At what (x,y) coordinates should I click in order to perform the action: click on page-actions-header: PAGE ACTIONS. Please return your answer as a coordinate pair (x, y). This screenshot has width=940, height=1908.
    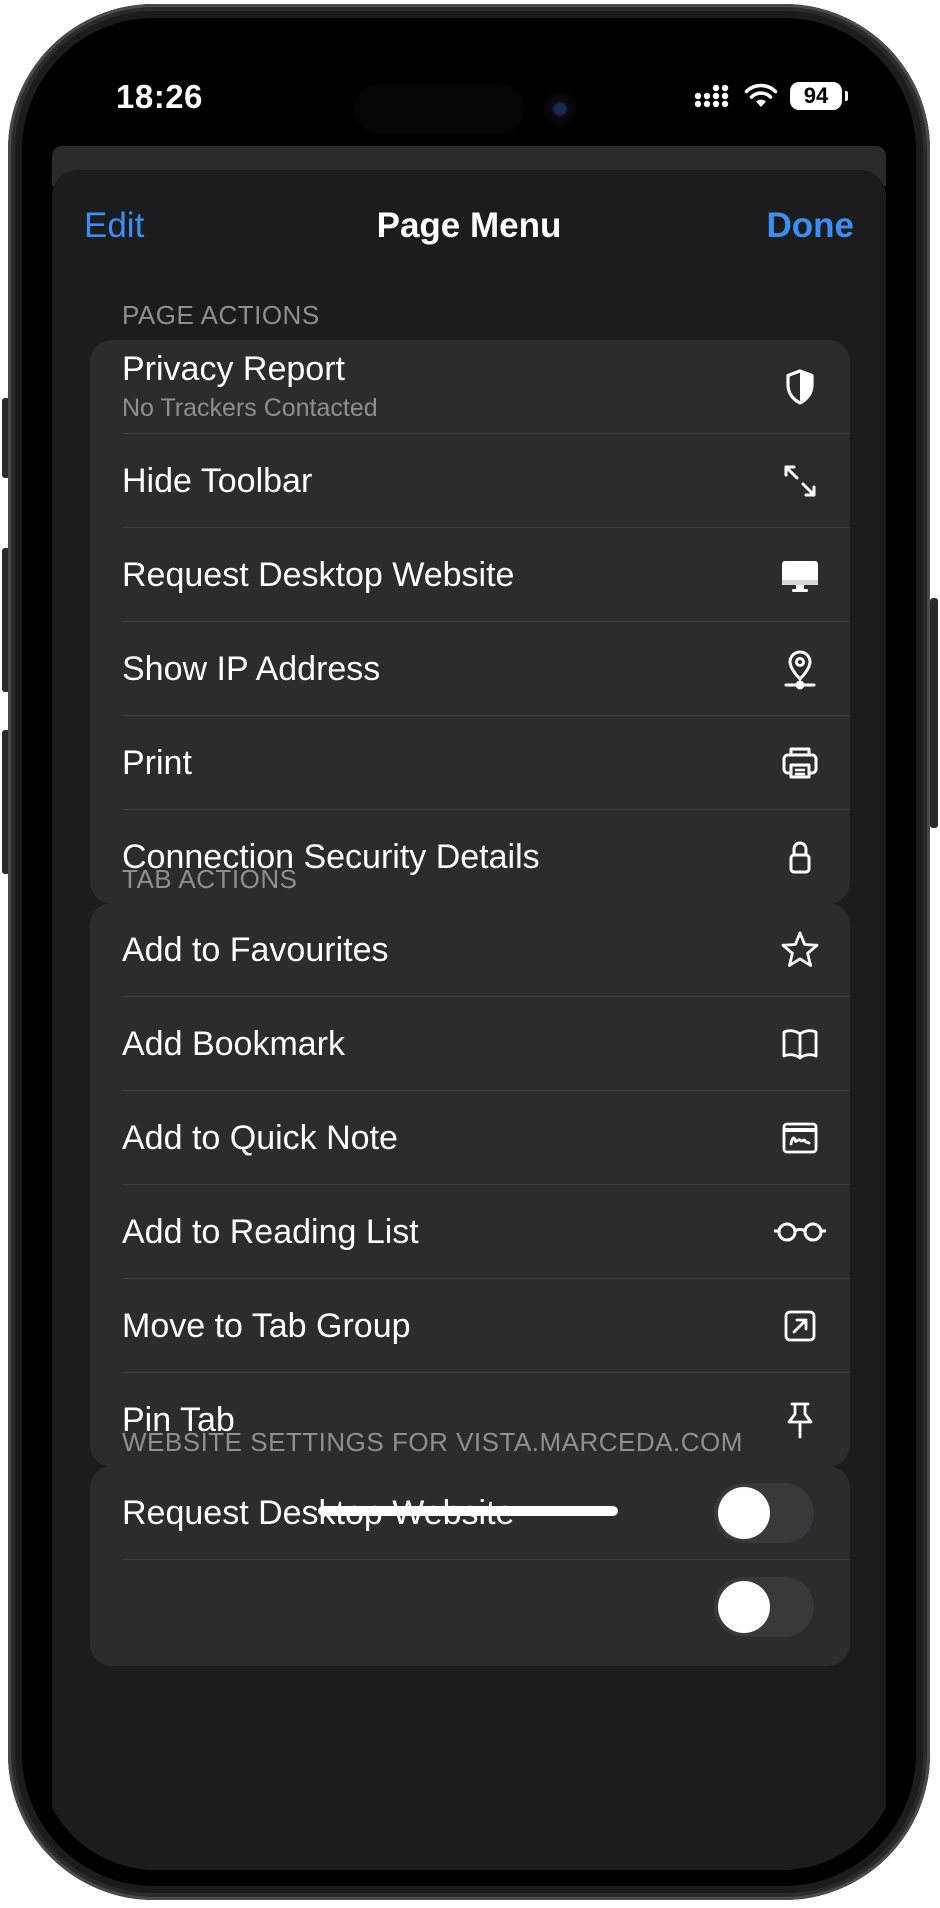
    Looking at the image, I should click on (221, 315).